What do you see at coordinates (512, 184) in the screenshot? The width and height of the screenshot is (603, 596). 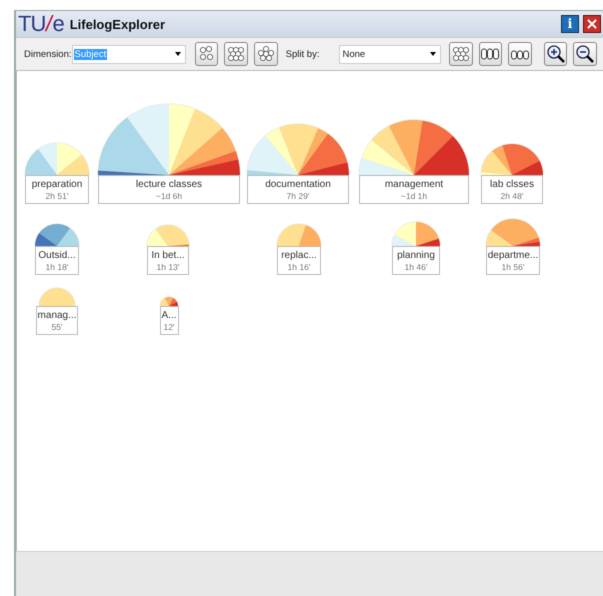 I see `glyph-label: lab clsses` at bounding box center [512, 184].